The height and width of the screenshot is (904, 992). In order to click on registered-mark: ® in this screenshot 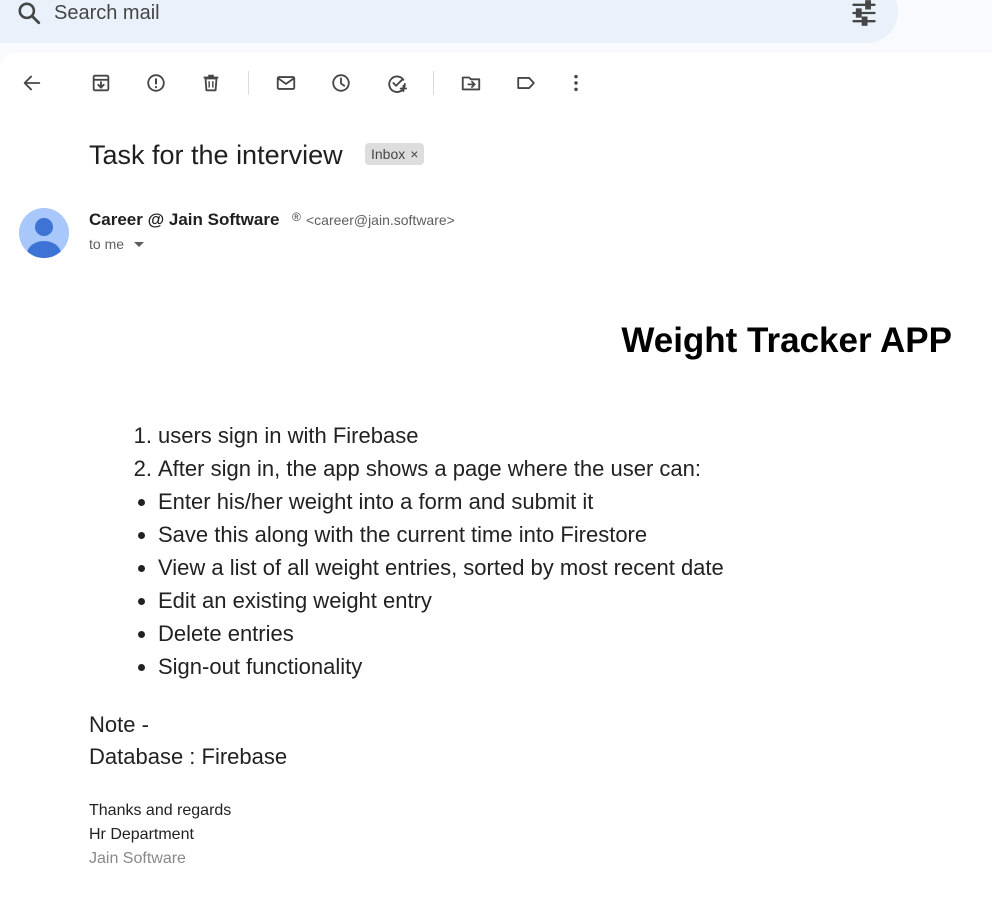, I will do `click(296, 217)`.